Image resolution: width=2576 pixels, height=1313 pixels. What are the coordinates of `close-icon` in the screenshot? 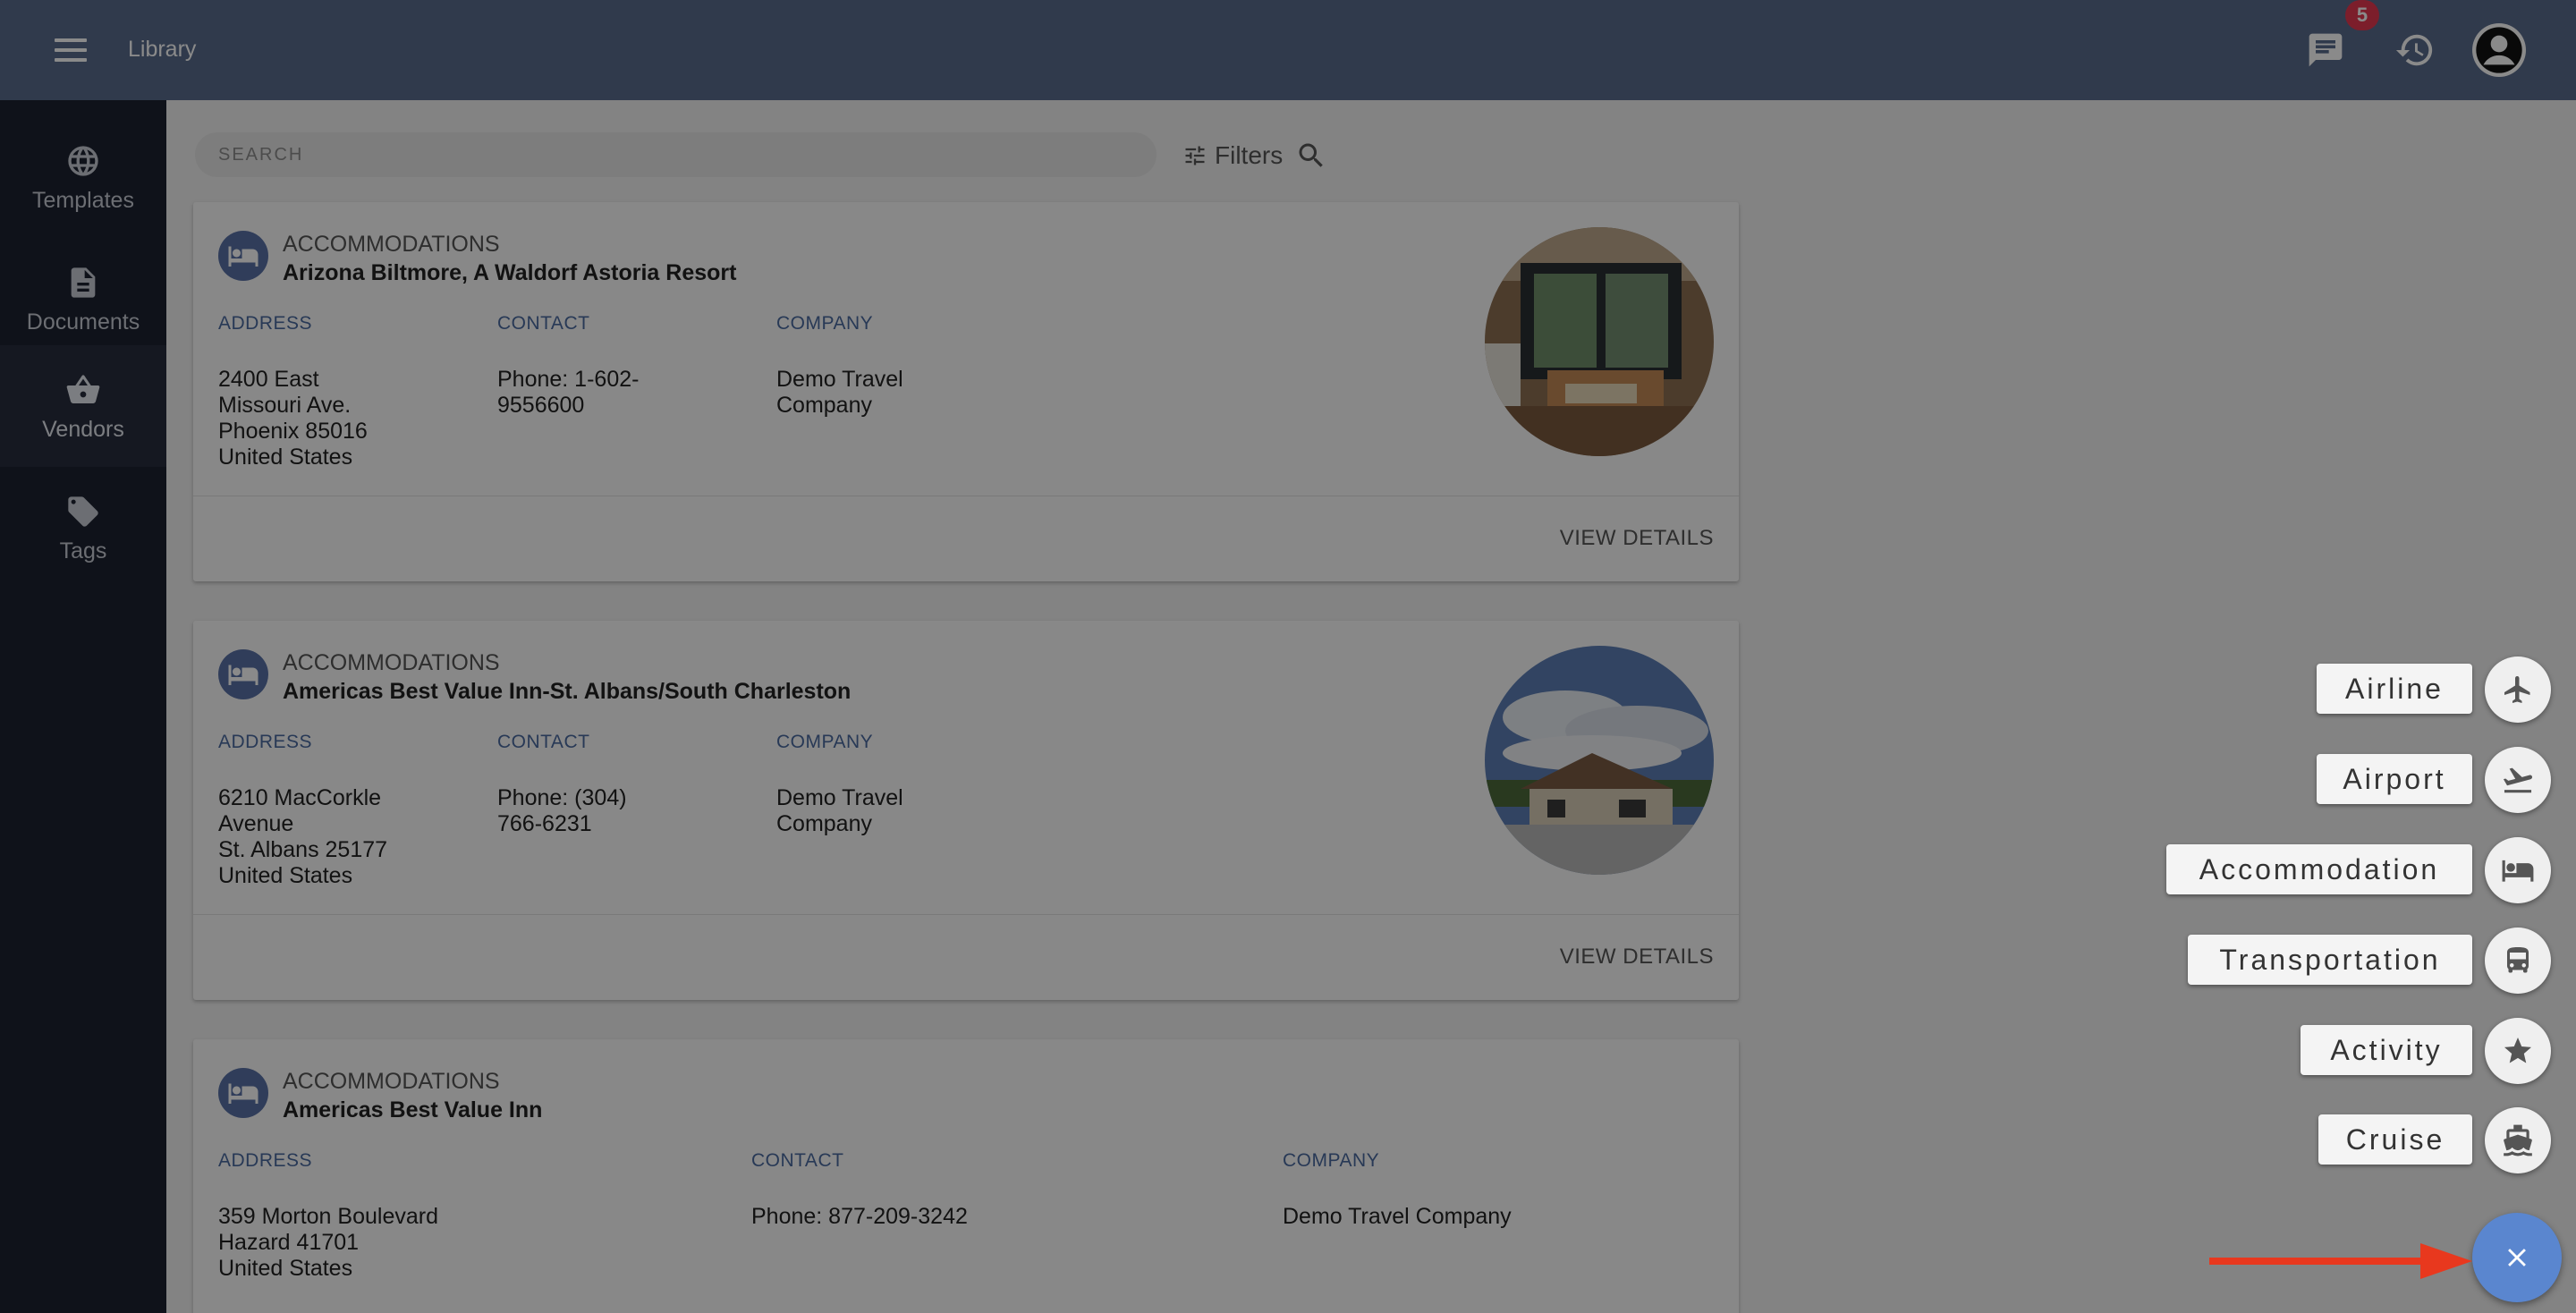 It's located at (2517, 1257).